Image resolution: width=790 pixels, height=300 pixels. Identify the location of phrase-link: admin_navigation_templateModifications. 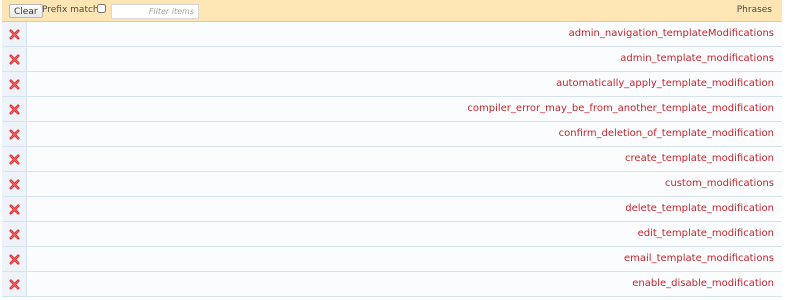
(671, 33).